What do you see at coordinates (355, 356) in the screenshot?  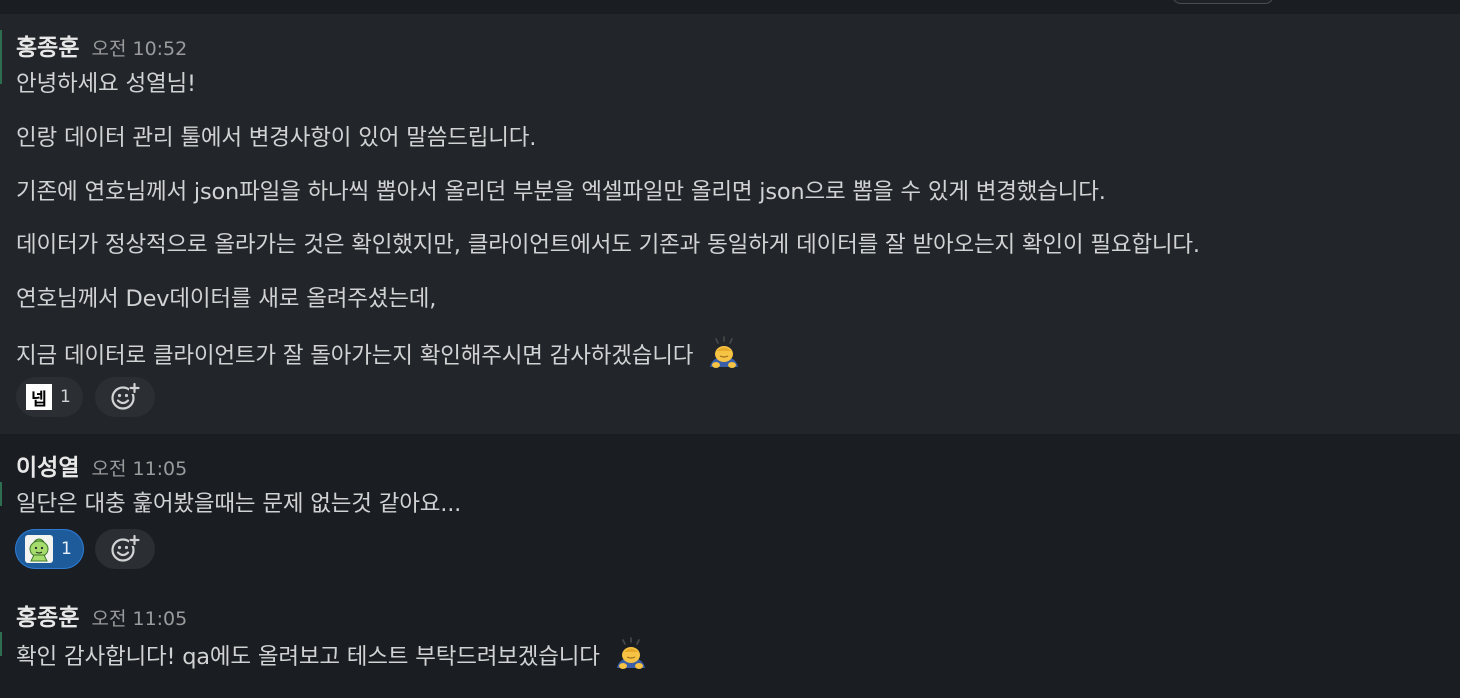 I see `message-line: 지금 데이터로 클라이언트가 잘 돌아가는지 확인해주시면 감사하겠습니다` at bounding box center [355, 356].